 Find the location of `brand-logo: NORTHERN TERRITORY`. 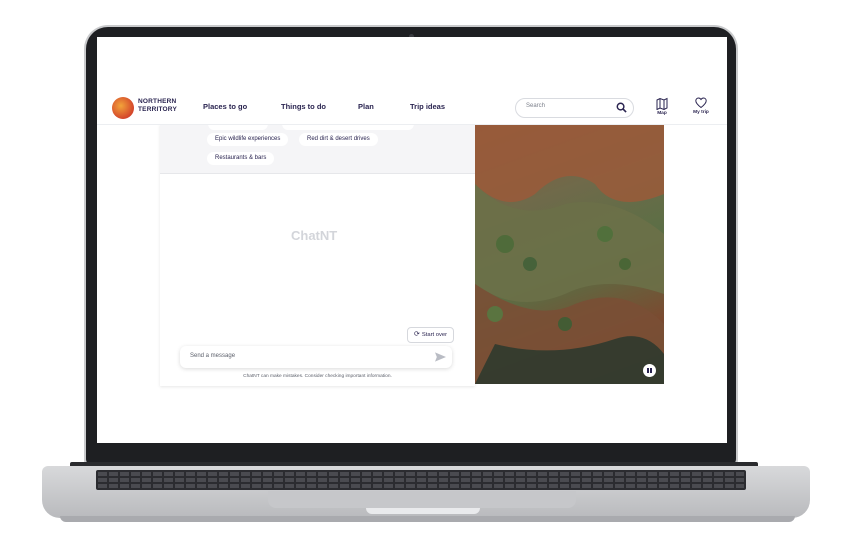

brand-logo: NORTHERN TERRITORY is located at coordinates (140, 108).